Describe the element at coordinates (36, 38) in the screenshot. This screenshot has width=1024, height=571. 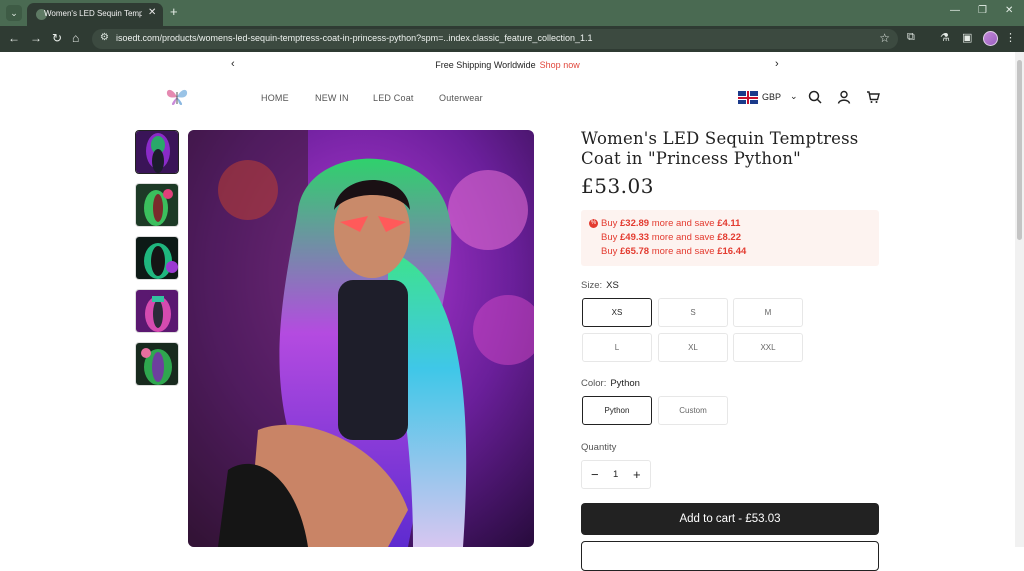
I see `forward-icon: →` at that location.